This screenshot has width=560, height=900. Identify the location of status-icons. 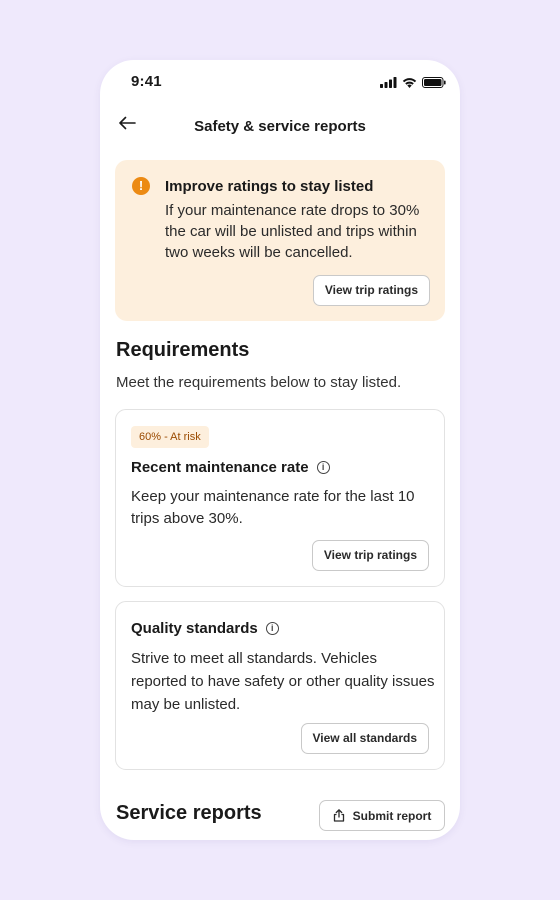
(413, 84).